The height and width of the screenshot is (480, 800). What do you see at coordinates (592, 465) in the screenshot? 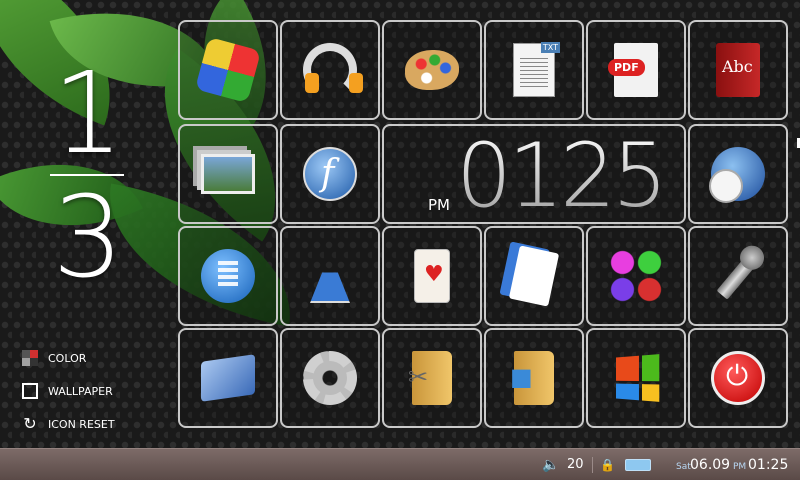
I see `taskbar-separator` at bounding box center [592, 465].